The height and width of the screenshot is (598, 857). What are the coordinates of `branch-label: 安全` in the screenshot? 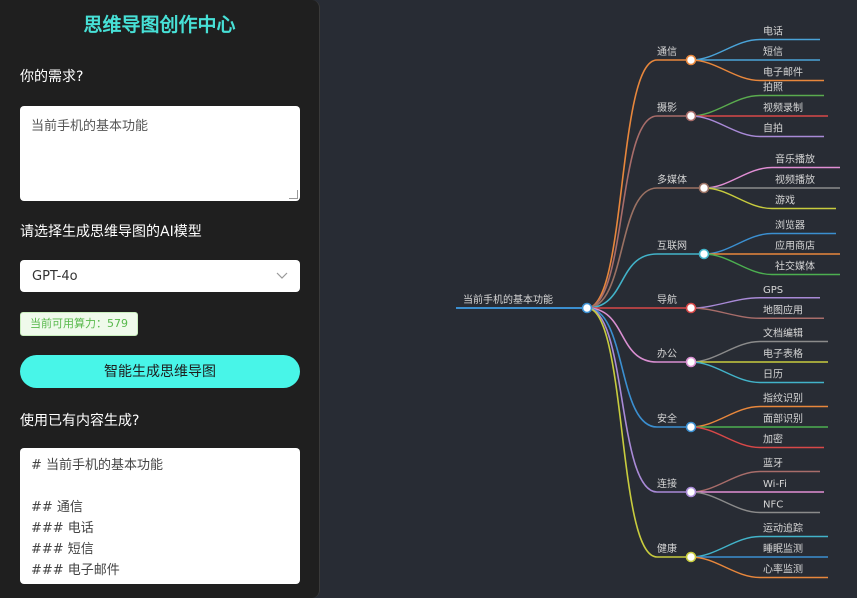 It's located at (667, 418).